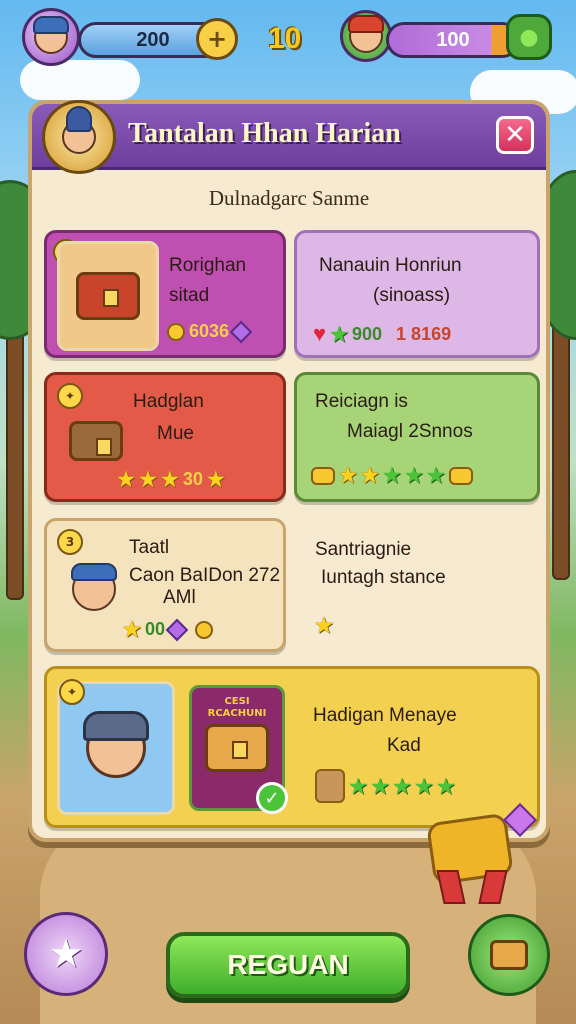 This screenshot has width=576, height=1024. I want to click on character-portrait, so click(94, 589).